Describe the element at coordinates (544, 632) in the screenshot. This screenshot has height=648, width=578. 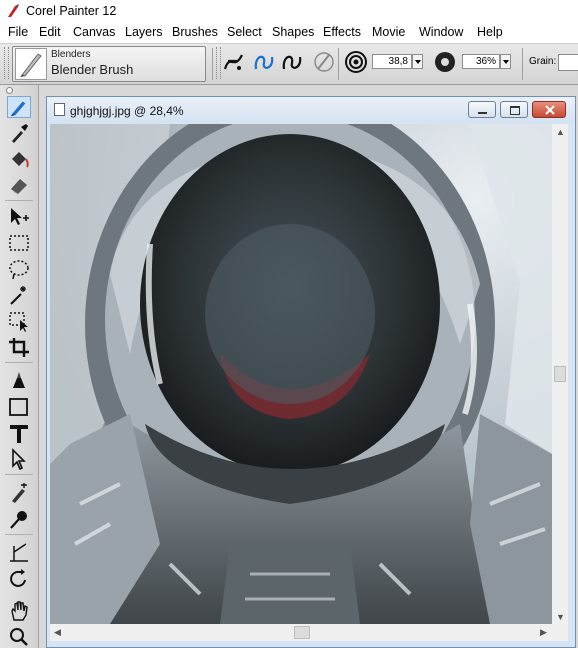
I see `scroll-right-arrow-icon: ▶` at that location.